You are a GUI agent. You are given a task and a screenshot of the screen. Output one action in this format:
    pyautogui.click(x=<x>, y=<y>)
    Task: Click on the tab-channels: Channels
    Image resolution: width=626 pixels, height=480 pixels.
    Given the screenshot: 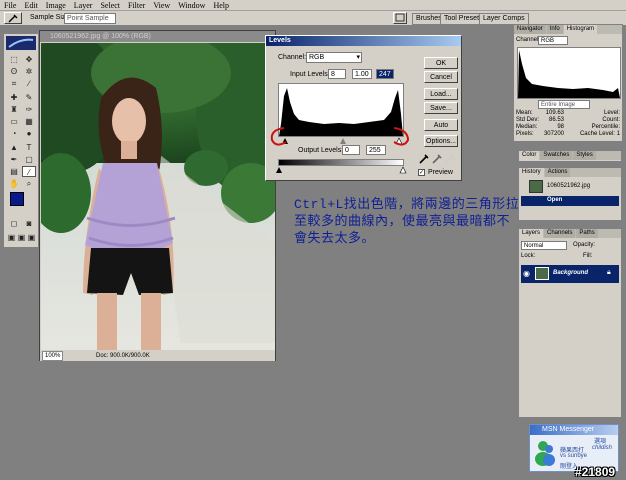 What is the action you would take?
    pyautogui.click(x=560, y=233)
    